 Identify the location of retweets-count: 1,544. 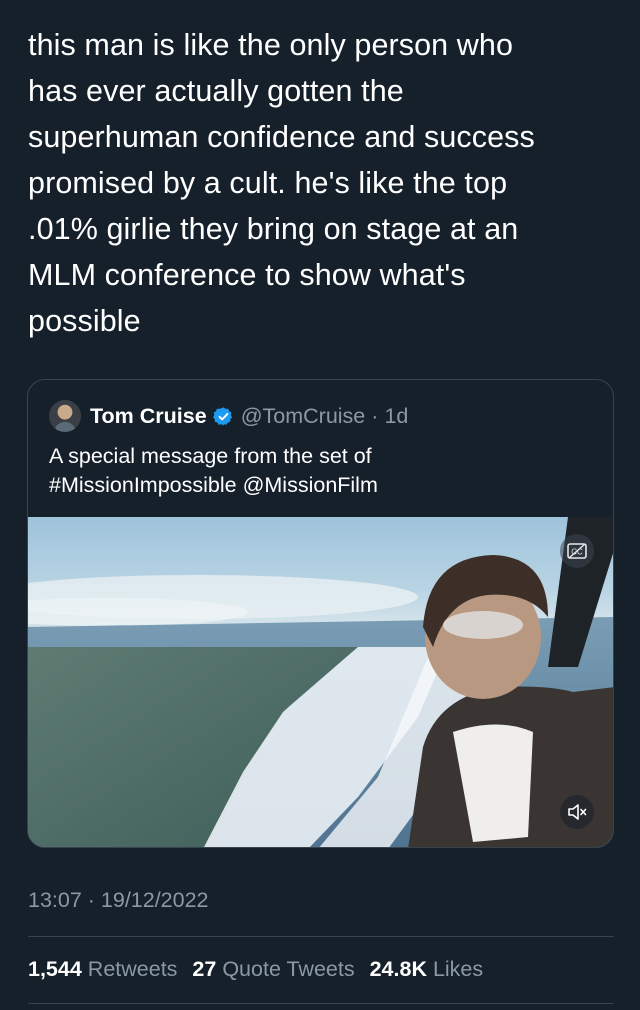
(55, 969).